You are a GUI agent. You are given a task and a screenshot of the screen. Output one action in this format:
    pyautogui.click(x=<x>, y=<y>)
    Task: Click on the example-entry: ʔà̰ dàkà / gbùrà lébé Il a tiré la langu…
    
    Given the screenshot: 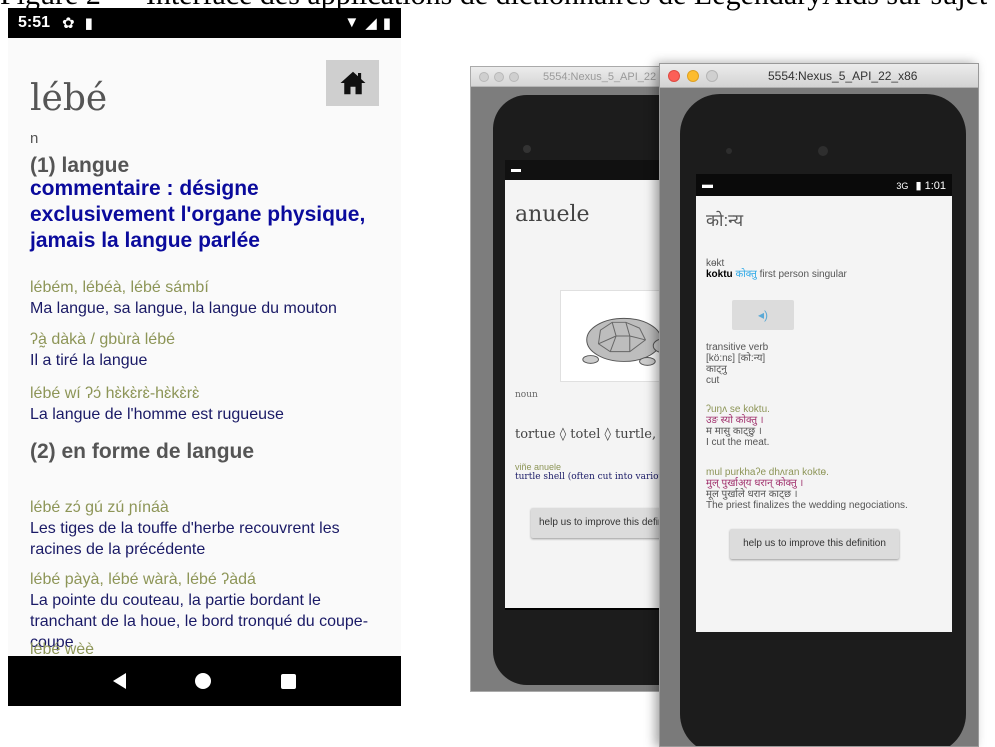 What is the action you would take?
    pyautogui.click(x=207, y=350)
    